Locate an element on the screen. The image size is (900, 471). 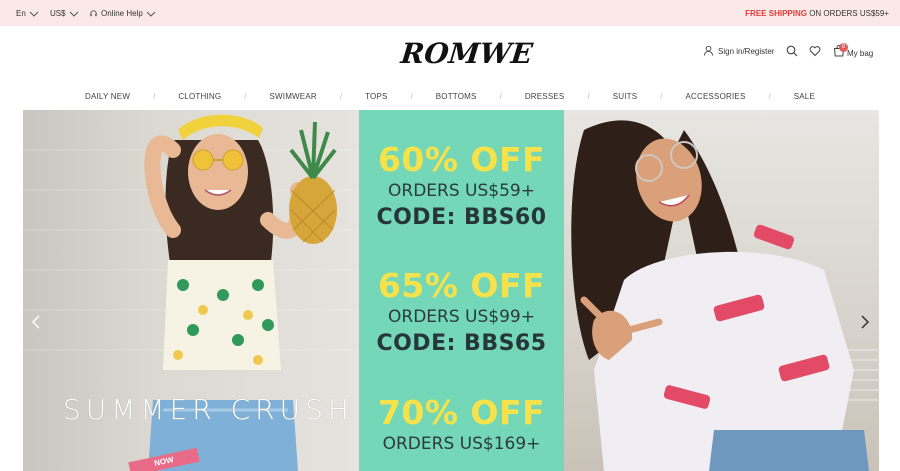
sign-in-link: Sign in/Register is located at coordinates (738, 50).